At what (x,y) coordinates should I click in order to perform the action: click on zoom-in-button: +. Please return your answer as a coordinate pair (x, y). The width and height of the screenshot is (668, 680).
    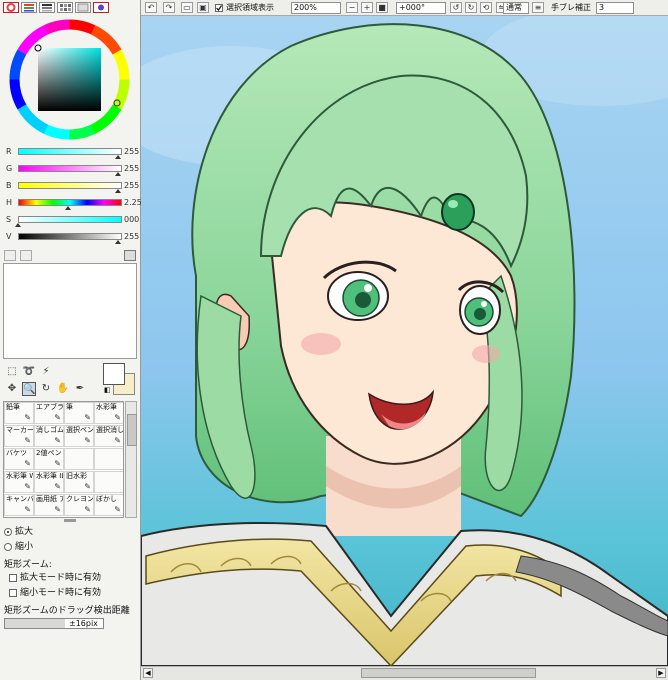
    Looking at the image, I should click on (367, 7).